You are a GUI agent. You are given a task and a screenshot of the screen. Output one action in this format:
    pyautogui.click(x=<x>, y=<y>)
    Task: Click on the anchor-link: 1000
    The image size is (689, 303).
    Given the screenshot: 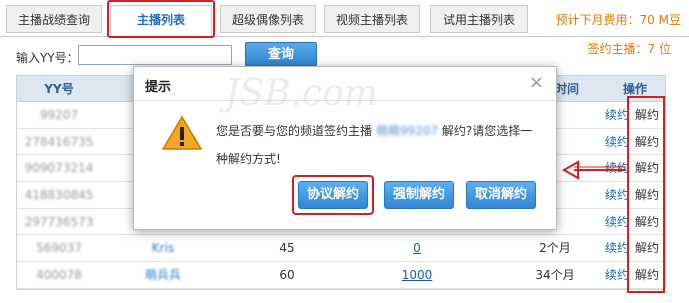 What is the action you would take?
    pyautogui.click(x=417, y=275)
    